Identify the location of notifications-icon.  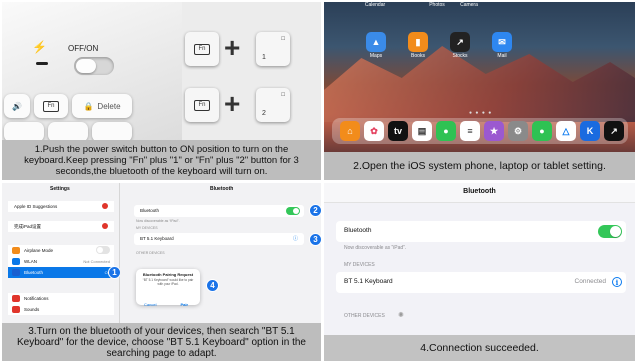
(16, 298).